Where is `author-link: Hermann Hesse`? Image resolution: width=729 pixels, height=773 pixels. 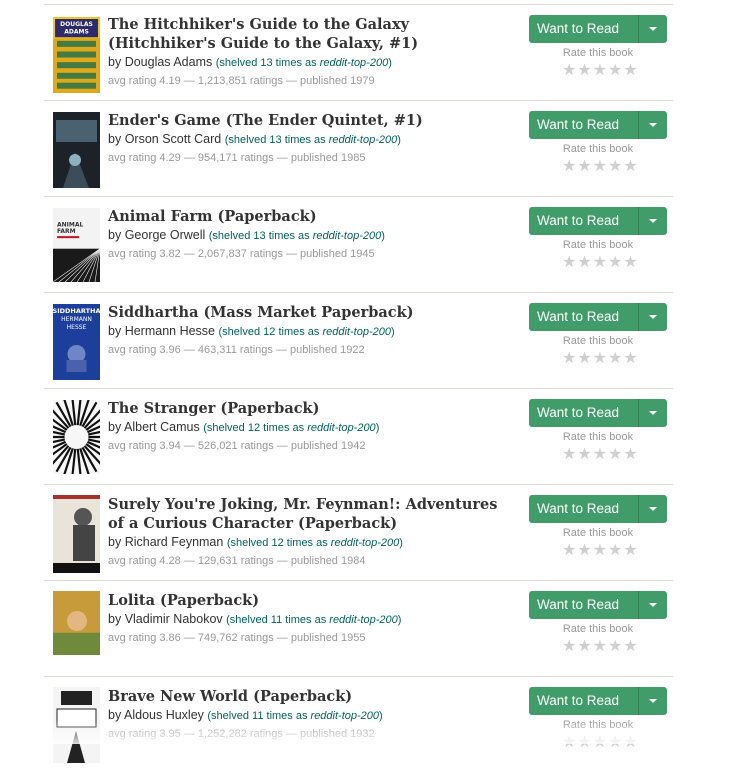 author-link: Hermann Hesse is located at coordinates (170, 331).